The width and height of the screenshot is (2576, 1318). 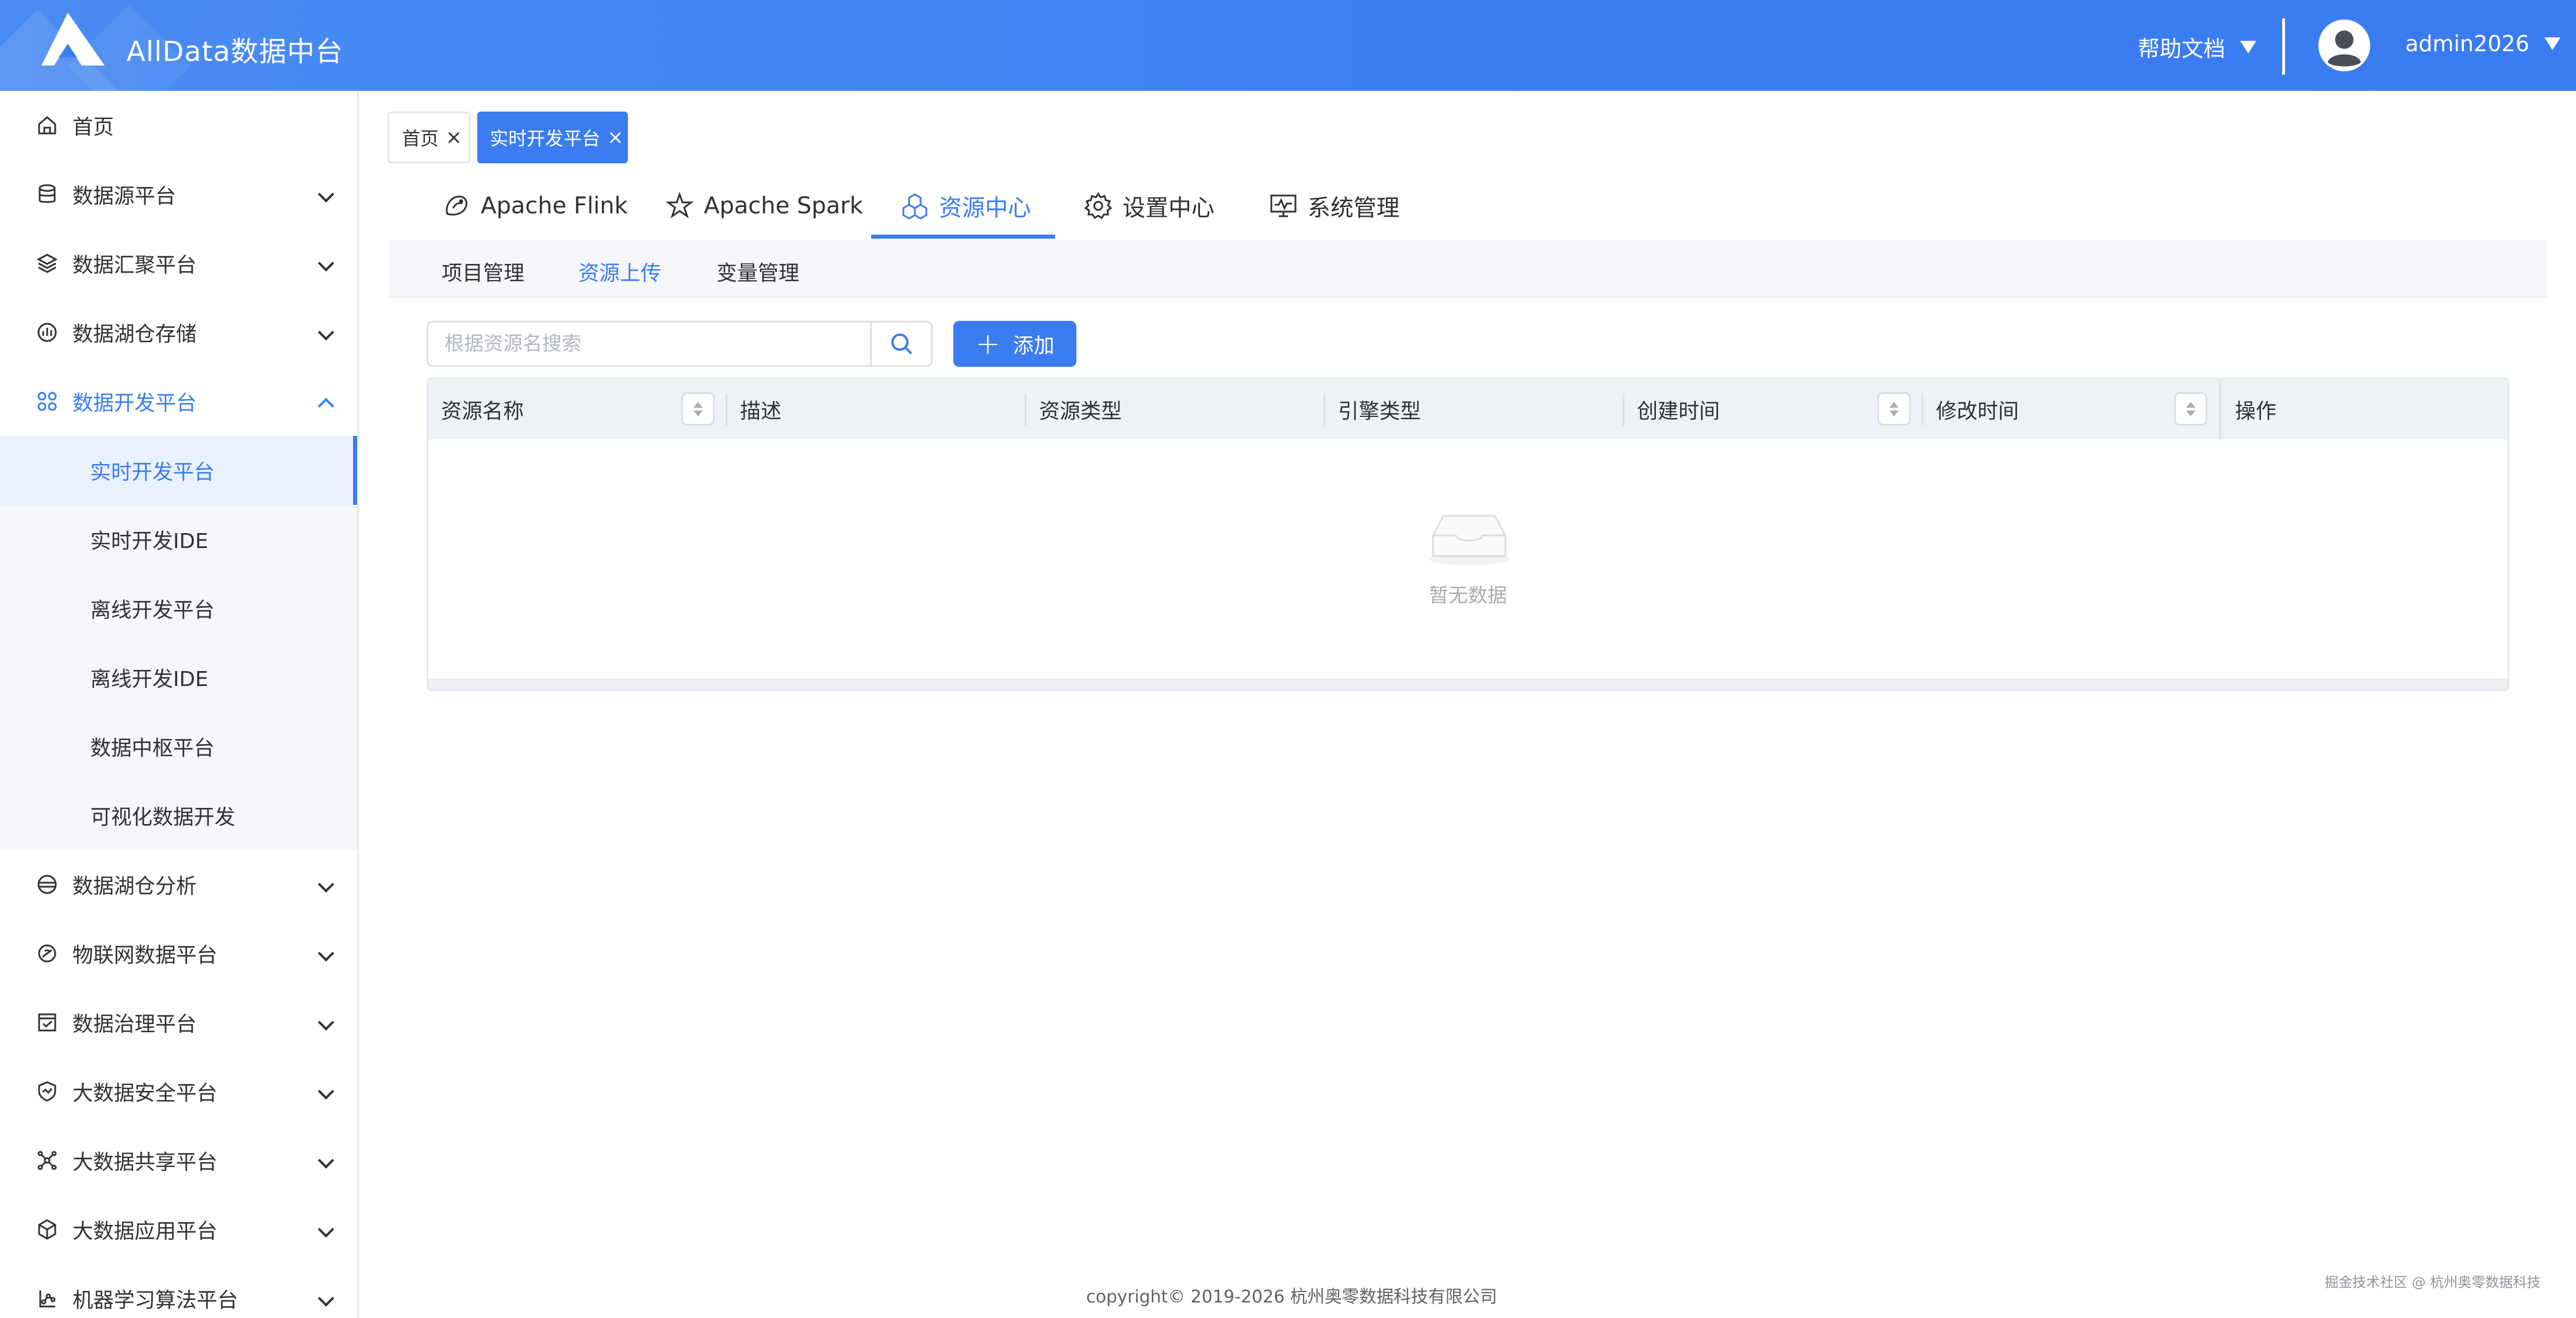 I want to click on sidebar-item-data-aggregation: 数据汇聚平台, so click(x=178, y=263).